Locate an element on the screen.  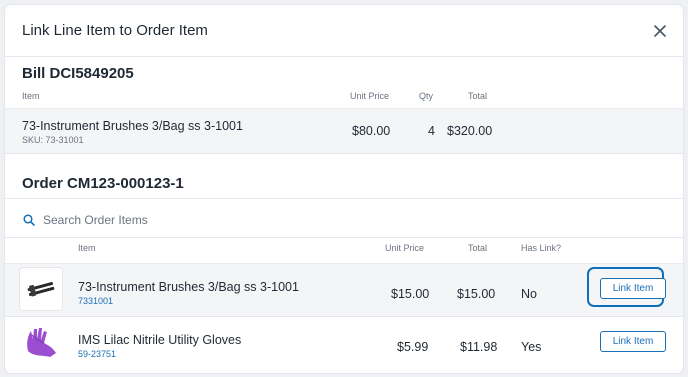
close-button is located at coordinates (660, 31).